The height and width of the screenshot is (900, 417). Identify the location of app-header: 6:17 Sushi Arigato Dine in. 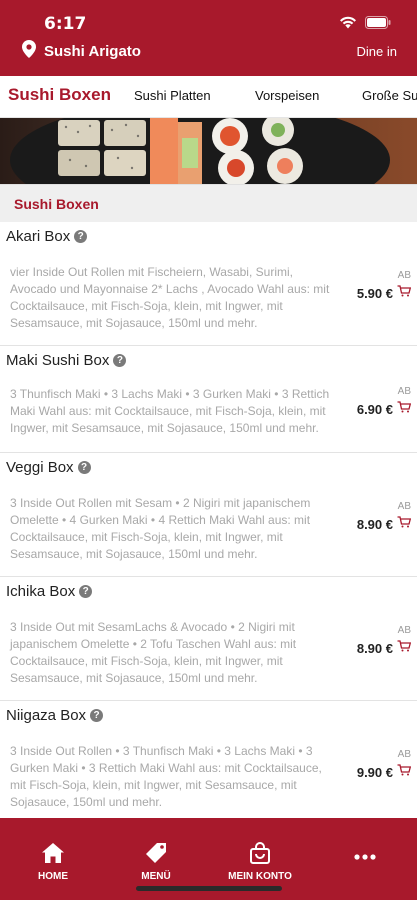
(208, 38).